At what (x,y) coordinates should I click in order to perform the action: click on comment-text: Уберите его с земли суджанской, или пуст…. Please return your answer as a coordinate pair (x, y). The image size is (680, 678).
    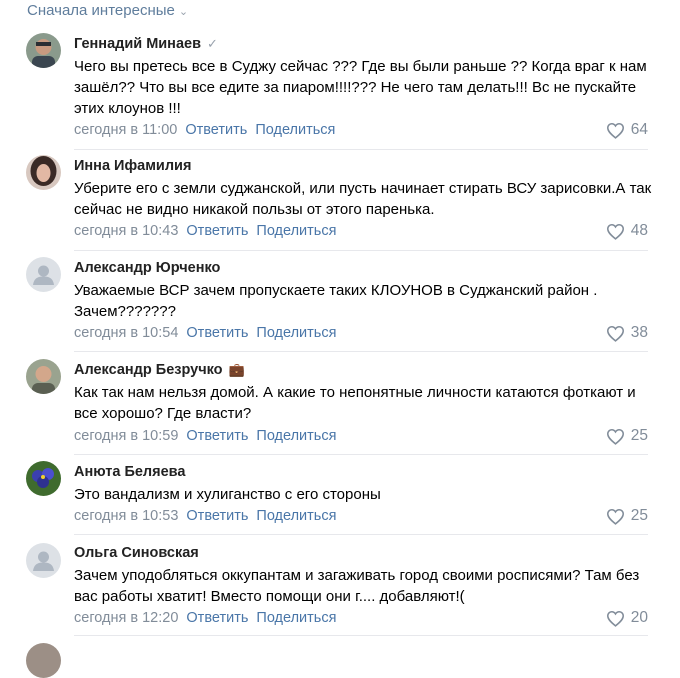
    Looking at the image, I should click on (363, 199).